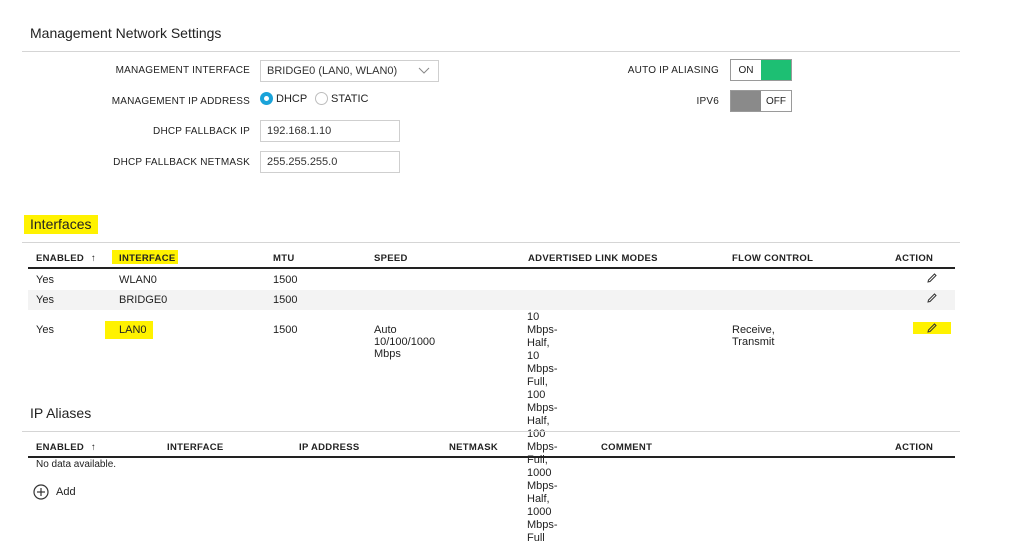 This screenshot has width=1030, height=545. I want to click on dhcp-fallback-ip-label: DHCP FALLBACK IP, so click(201, 131).